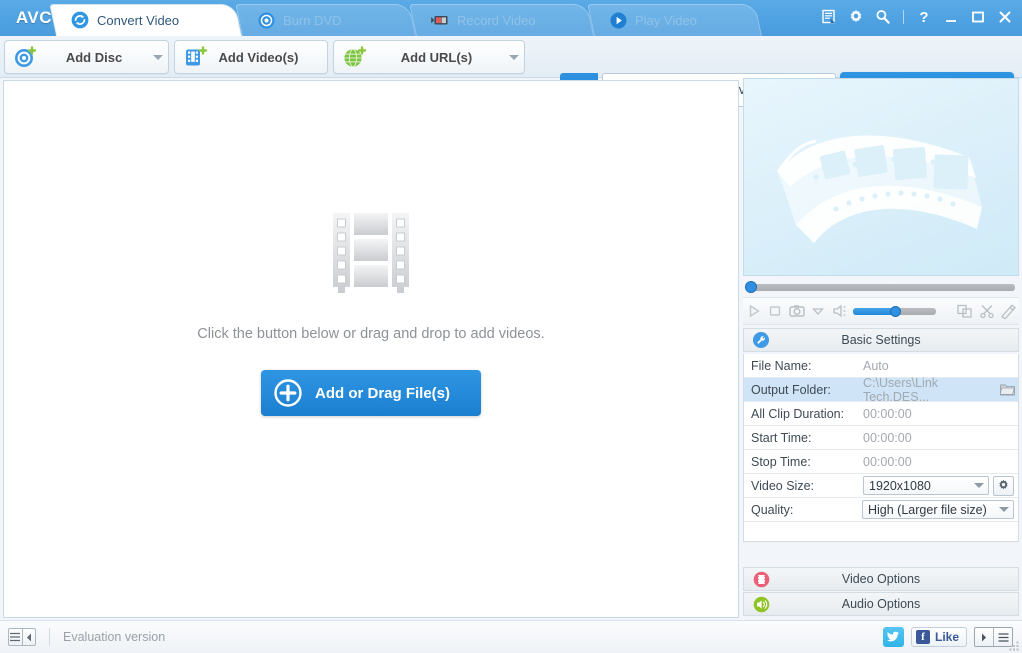  Describe the element at coordinates (781, 365) in the screenshot. I see `row-key: File Name:` at that location.